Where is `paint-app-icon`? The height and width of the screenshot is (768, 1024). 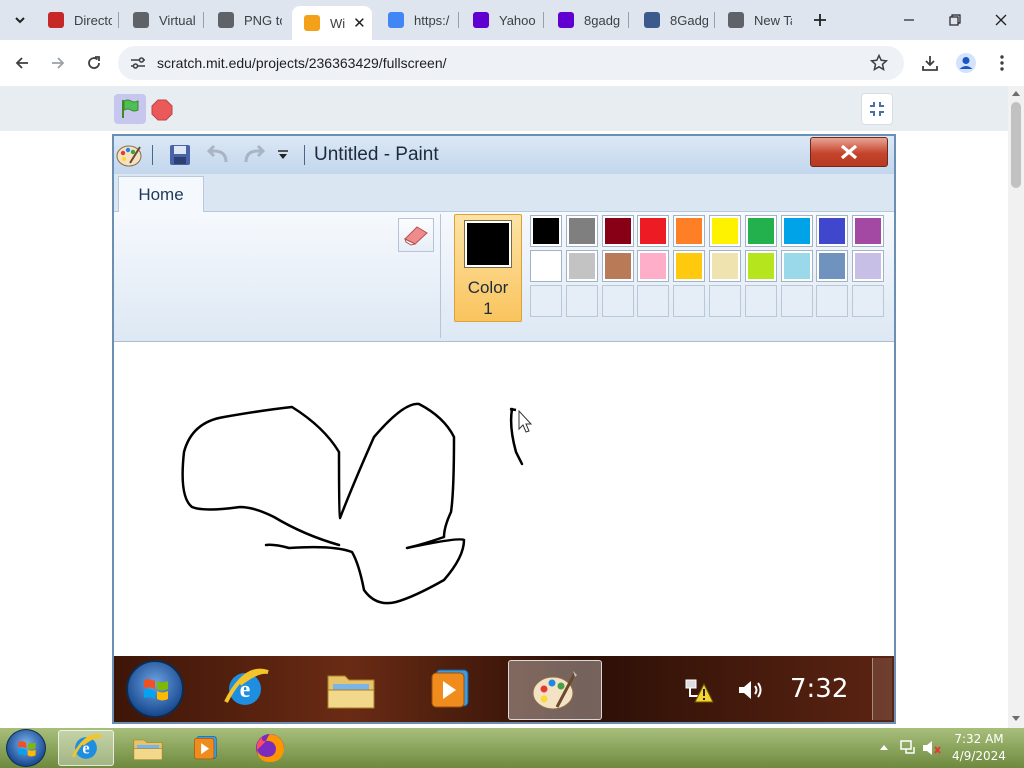 paint-app-icon is located at coordinates (129, 155).